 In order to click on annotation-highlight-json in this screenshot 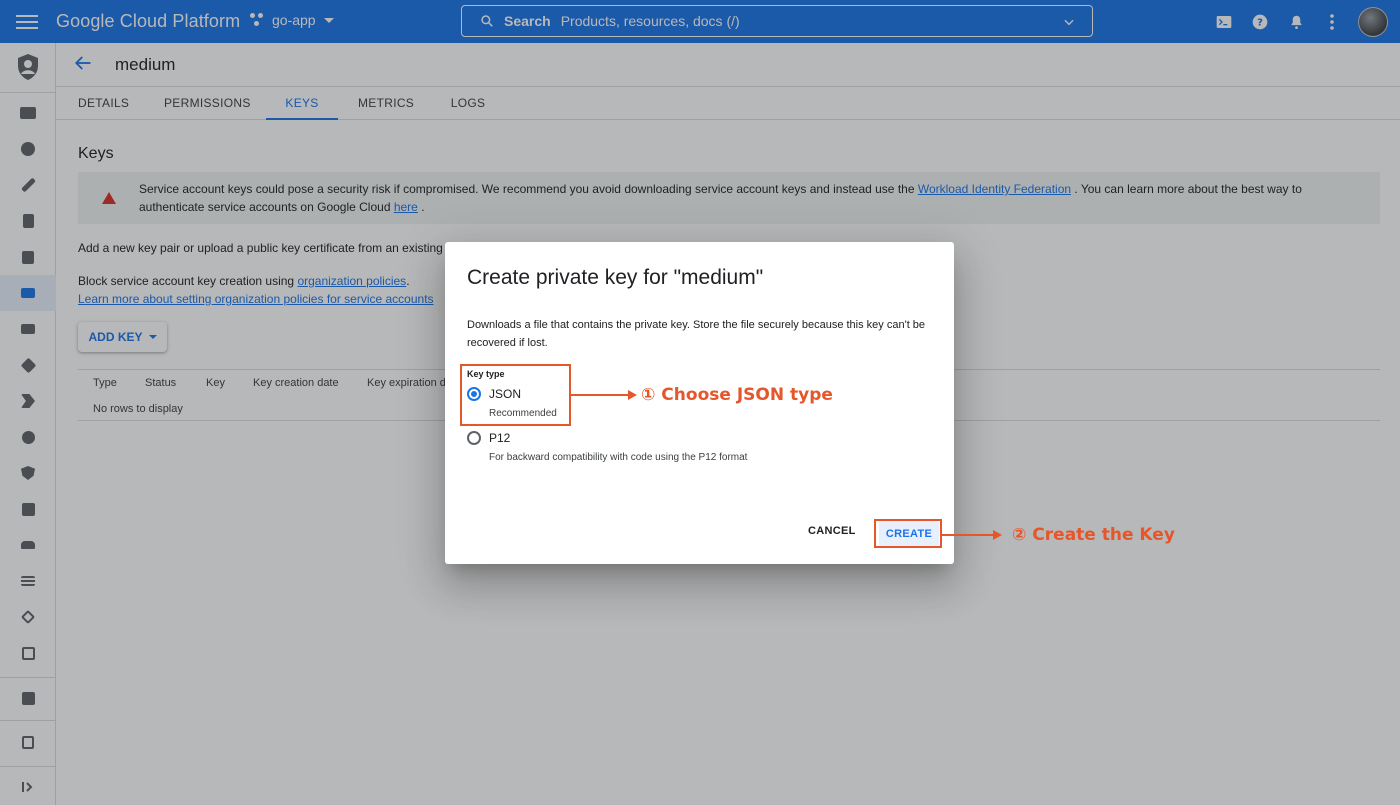, I will do `click(515, 395)`.